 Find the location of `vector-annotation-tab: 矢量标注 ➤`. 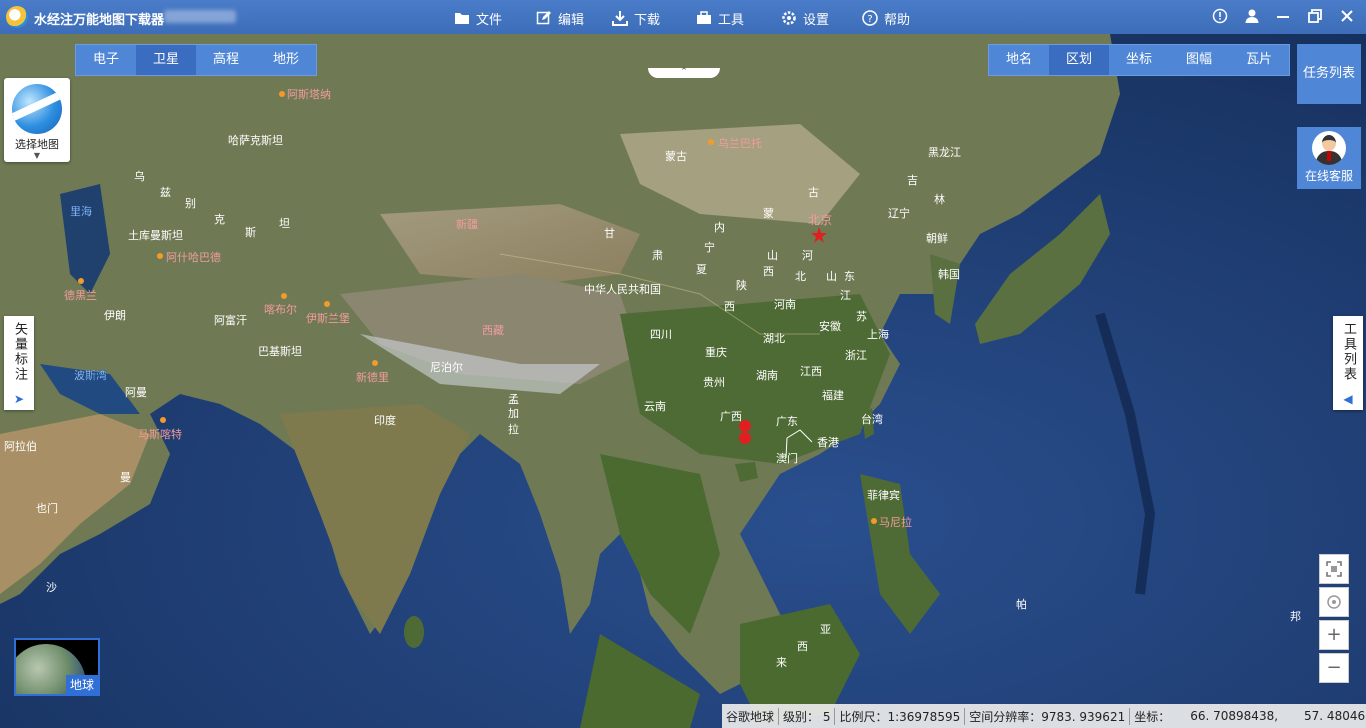

vector-annotation-tab: 矢量标注 ➤ is located at coordinates (19, 363).